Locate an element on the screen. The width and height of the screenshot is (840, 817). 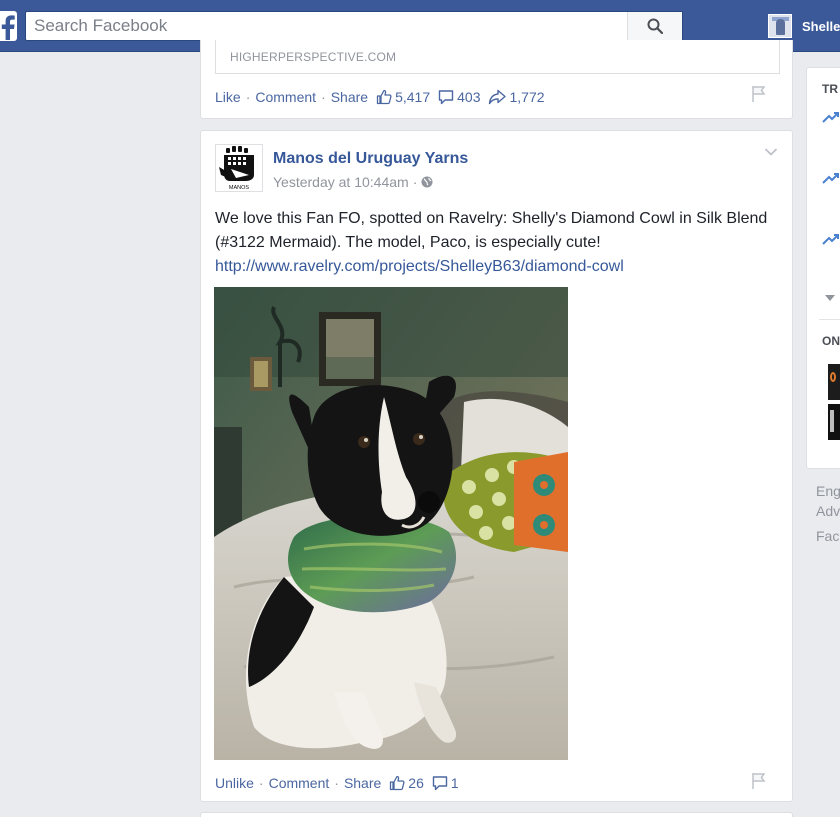
user-name: Shelle is located at coordinates (821, 26).